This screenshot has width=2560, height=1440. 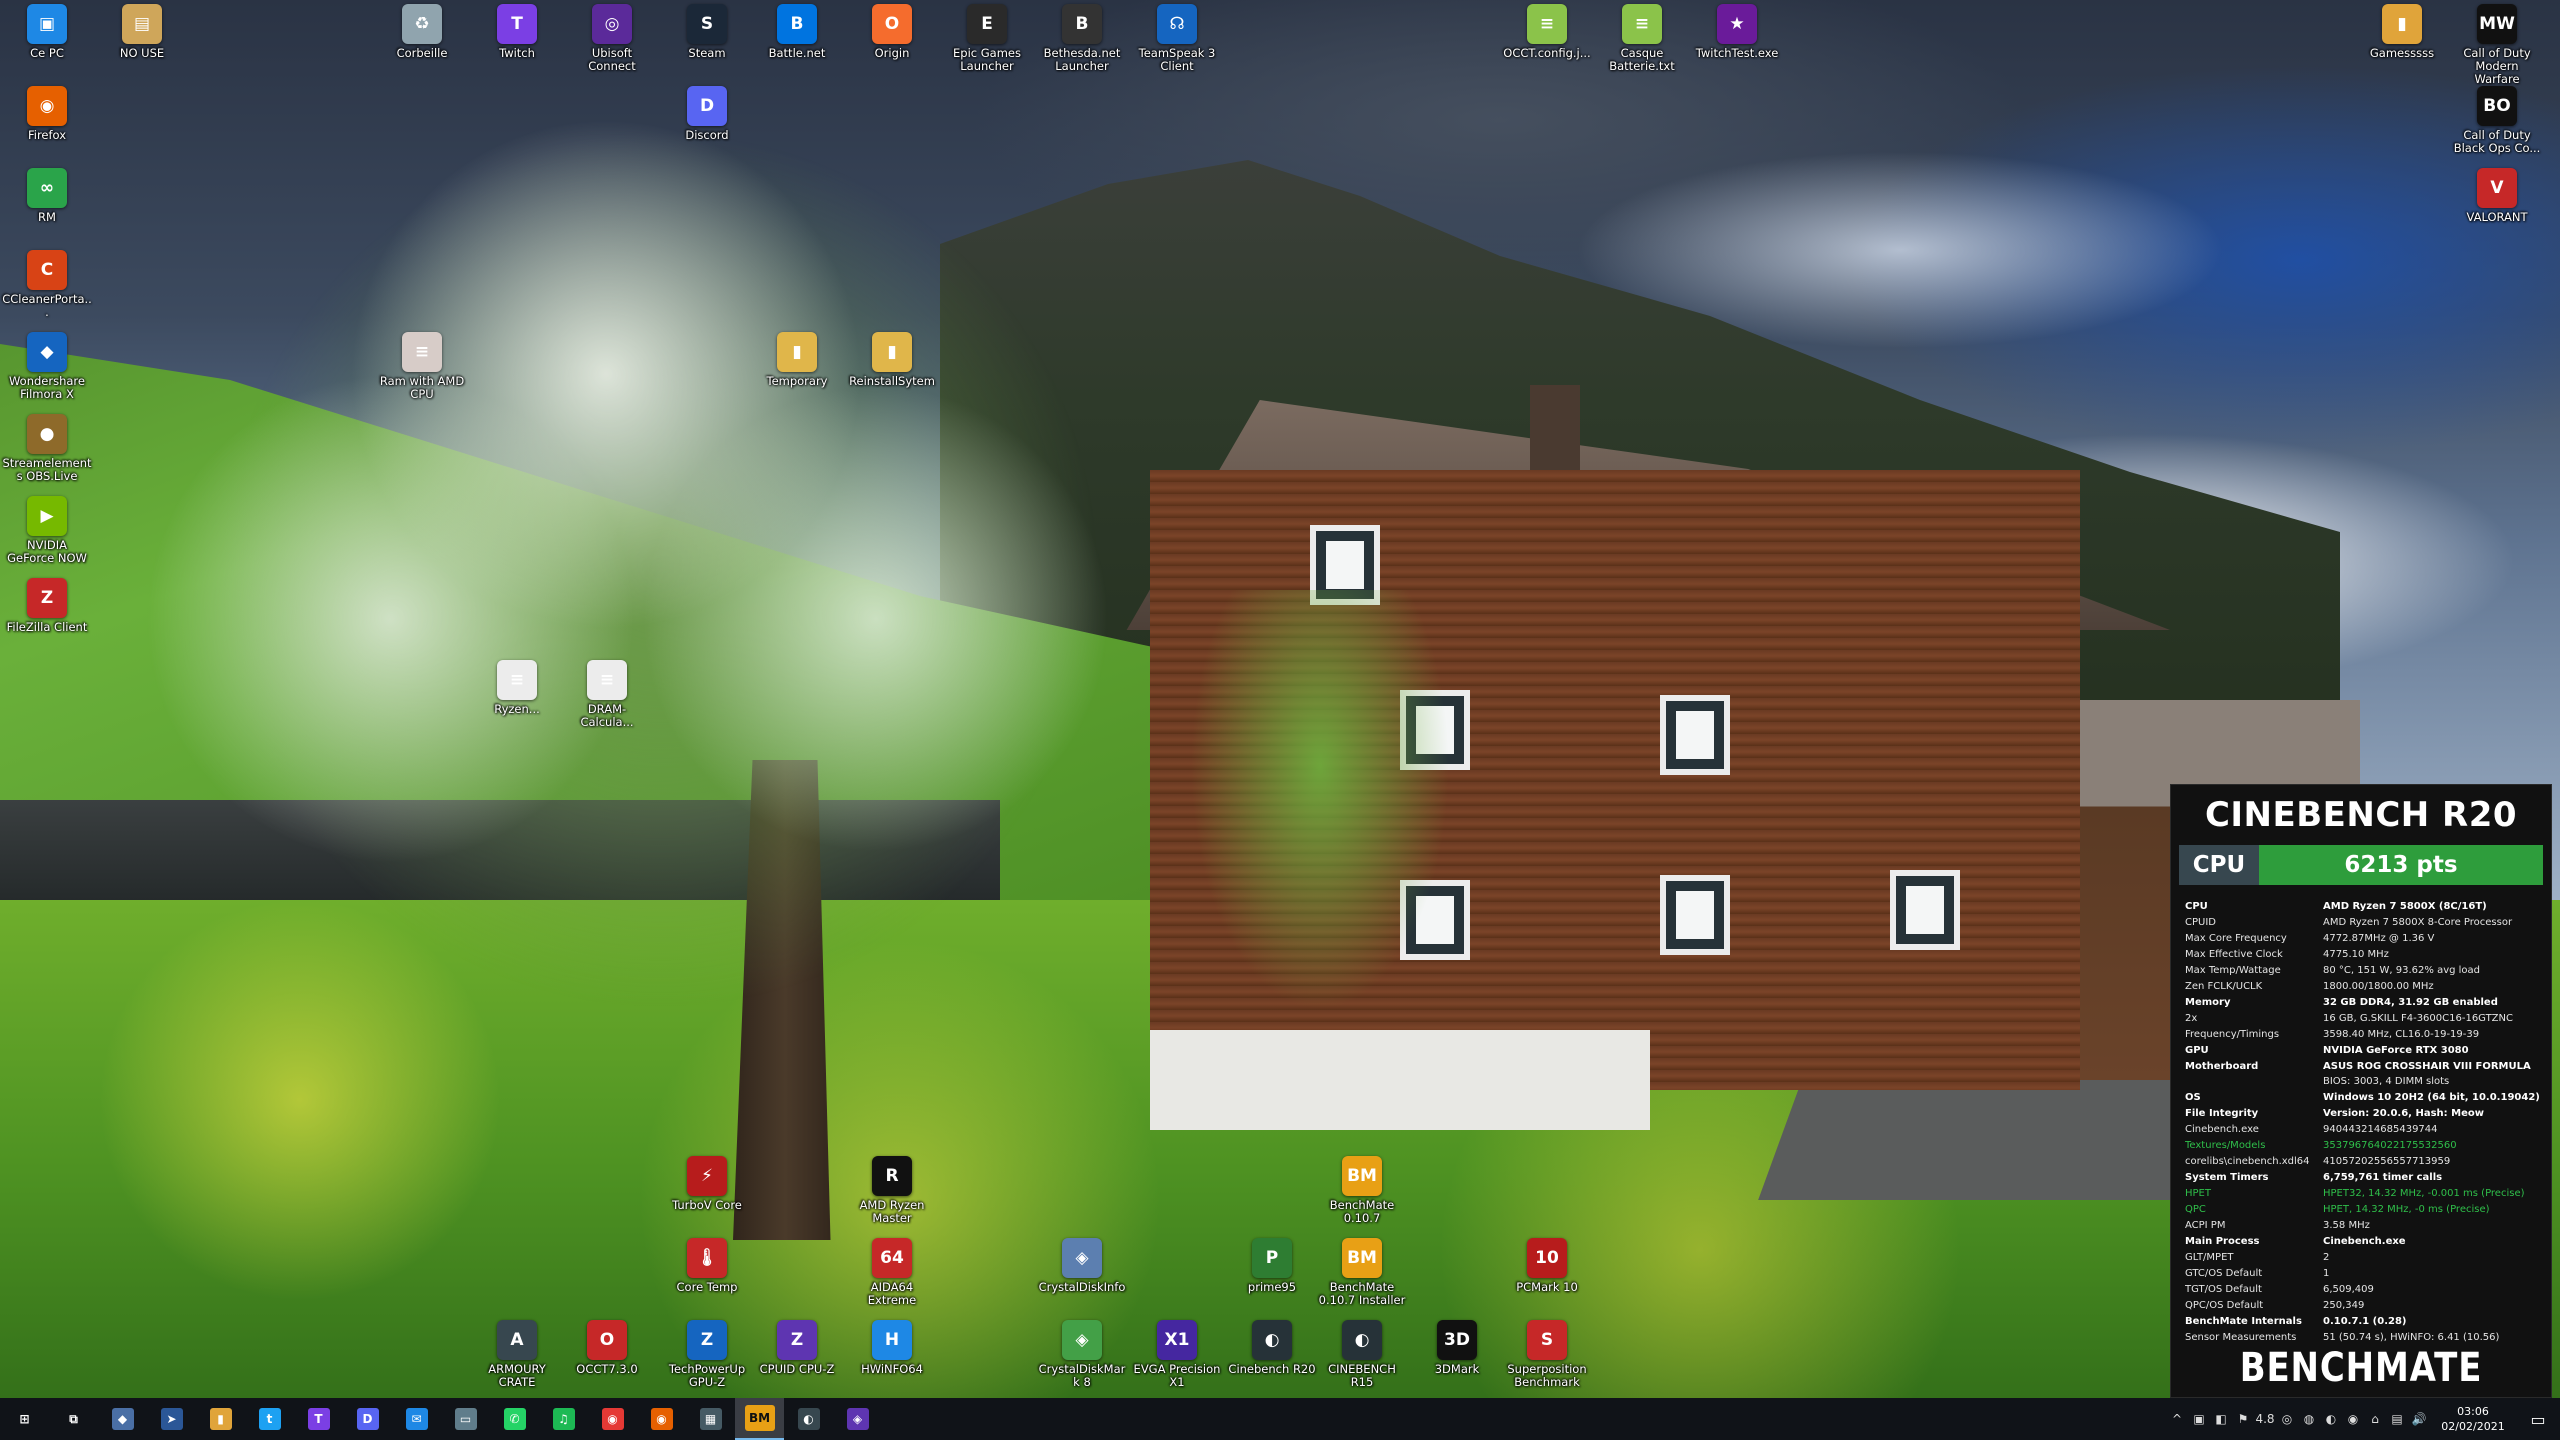 What do you see at coordinates (517, 46) in the screenshot?
I see `desktop-icon: T Twitch` at bounding box center [517, 46].